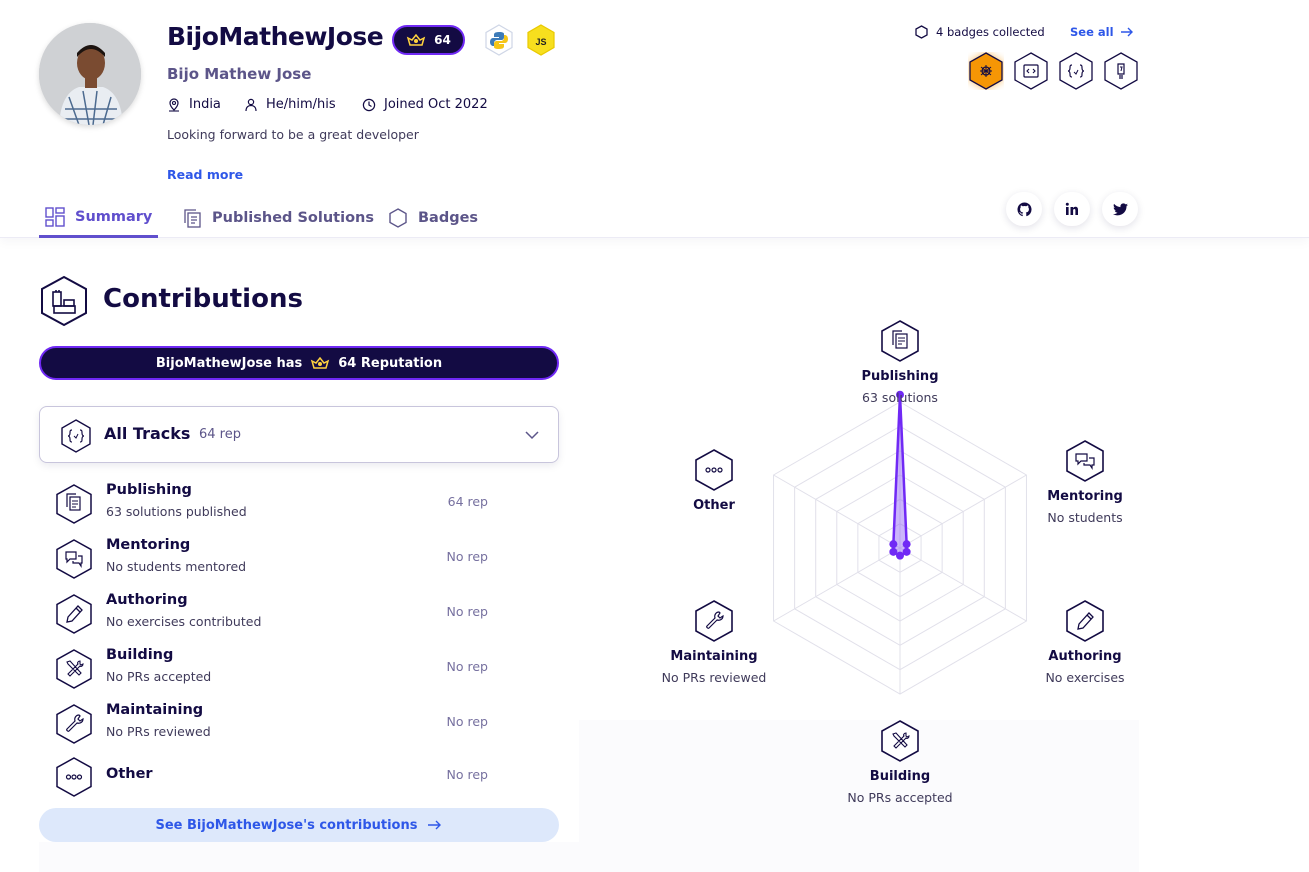 This screenshot has height=872, width=1309. Describe the element at coordinates (900, 797) in the screenshot. I see `radar-label-sub: No PRs accepted` at that location.